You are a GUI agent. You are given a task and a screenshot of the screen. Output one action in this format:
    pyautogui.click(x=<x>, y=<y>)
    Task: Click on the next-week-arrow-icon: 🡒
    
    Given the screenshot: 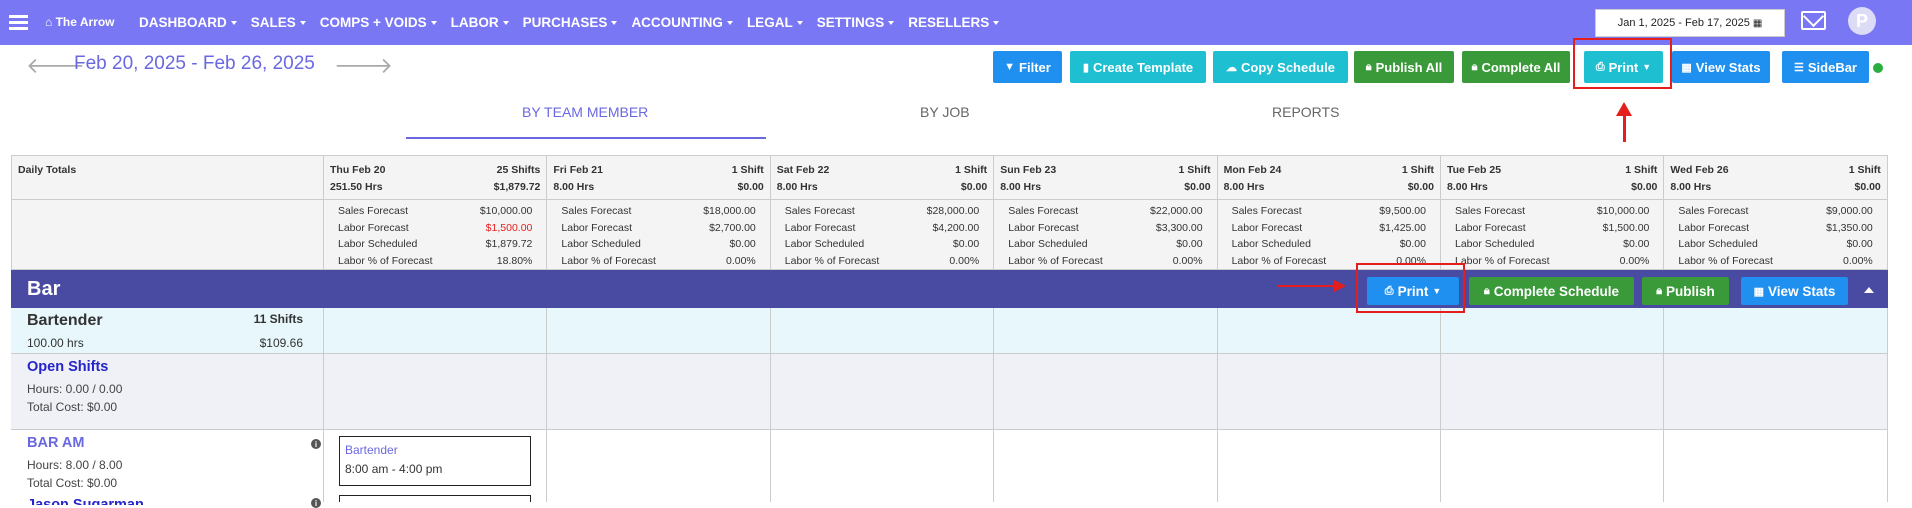 What is the action you would take?
    pyautogui.click(x=363, y=66)
    